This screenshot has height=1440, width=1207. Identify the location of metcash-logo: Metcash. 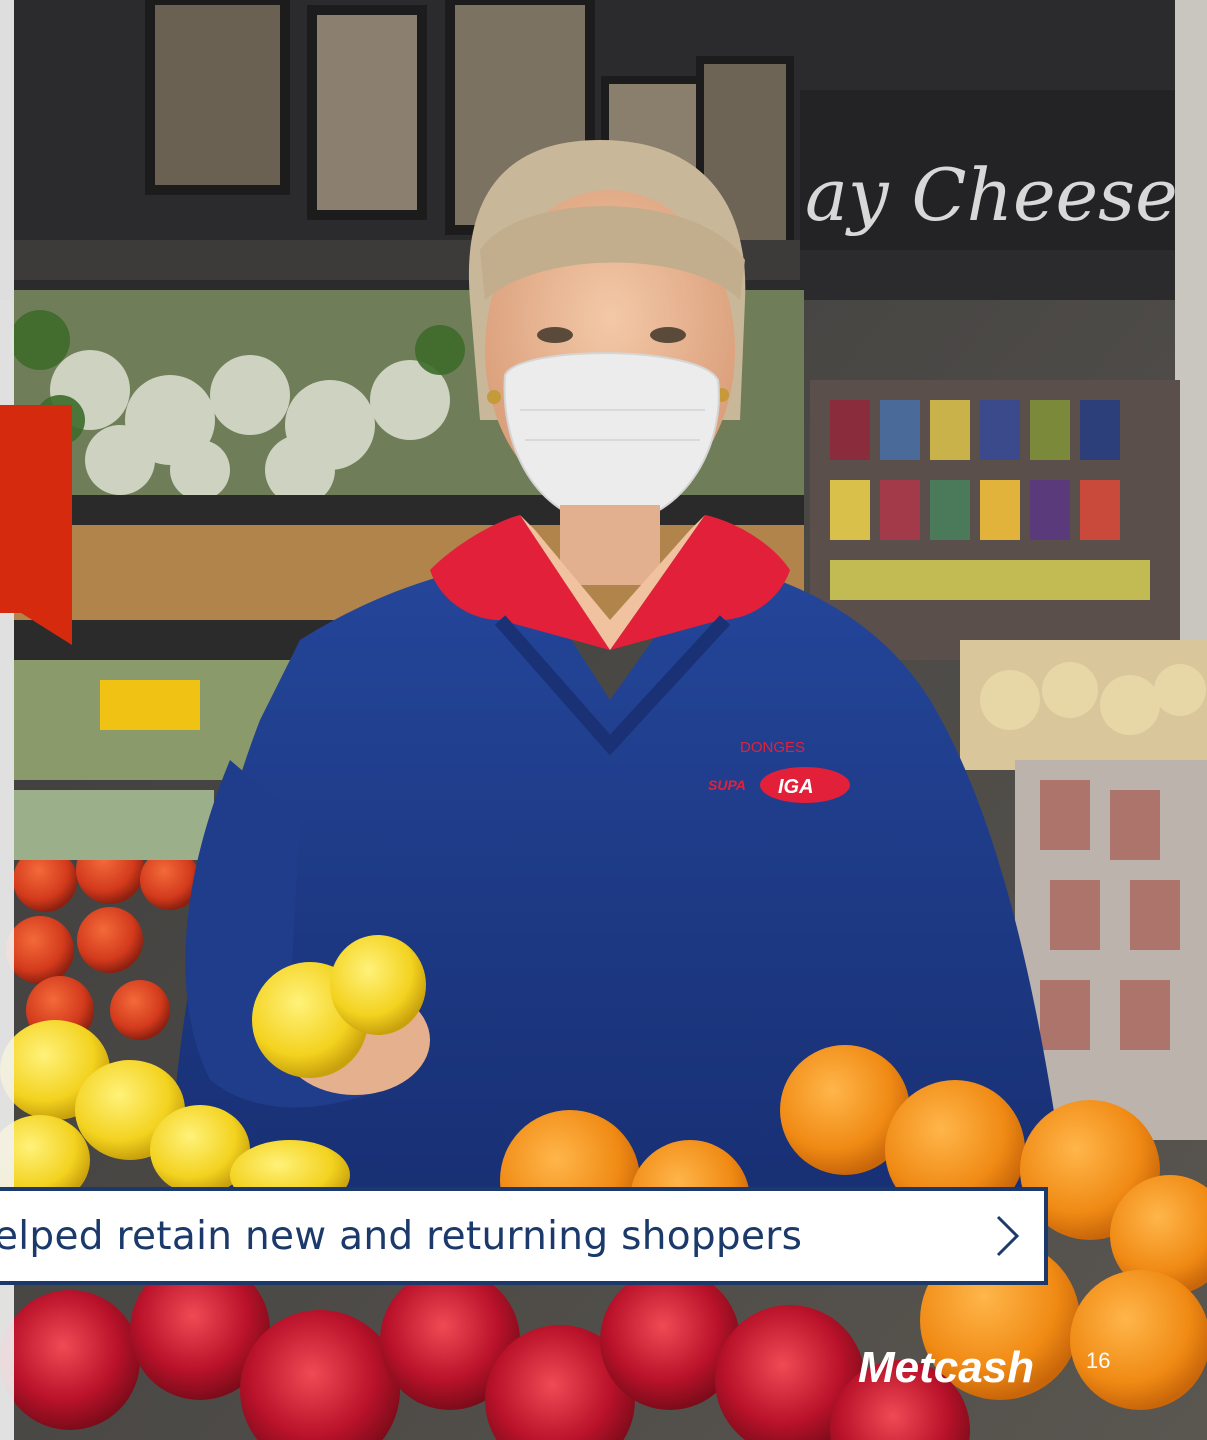
(946, 1367).